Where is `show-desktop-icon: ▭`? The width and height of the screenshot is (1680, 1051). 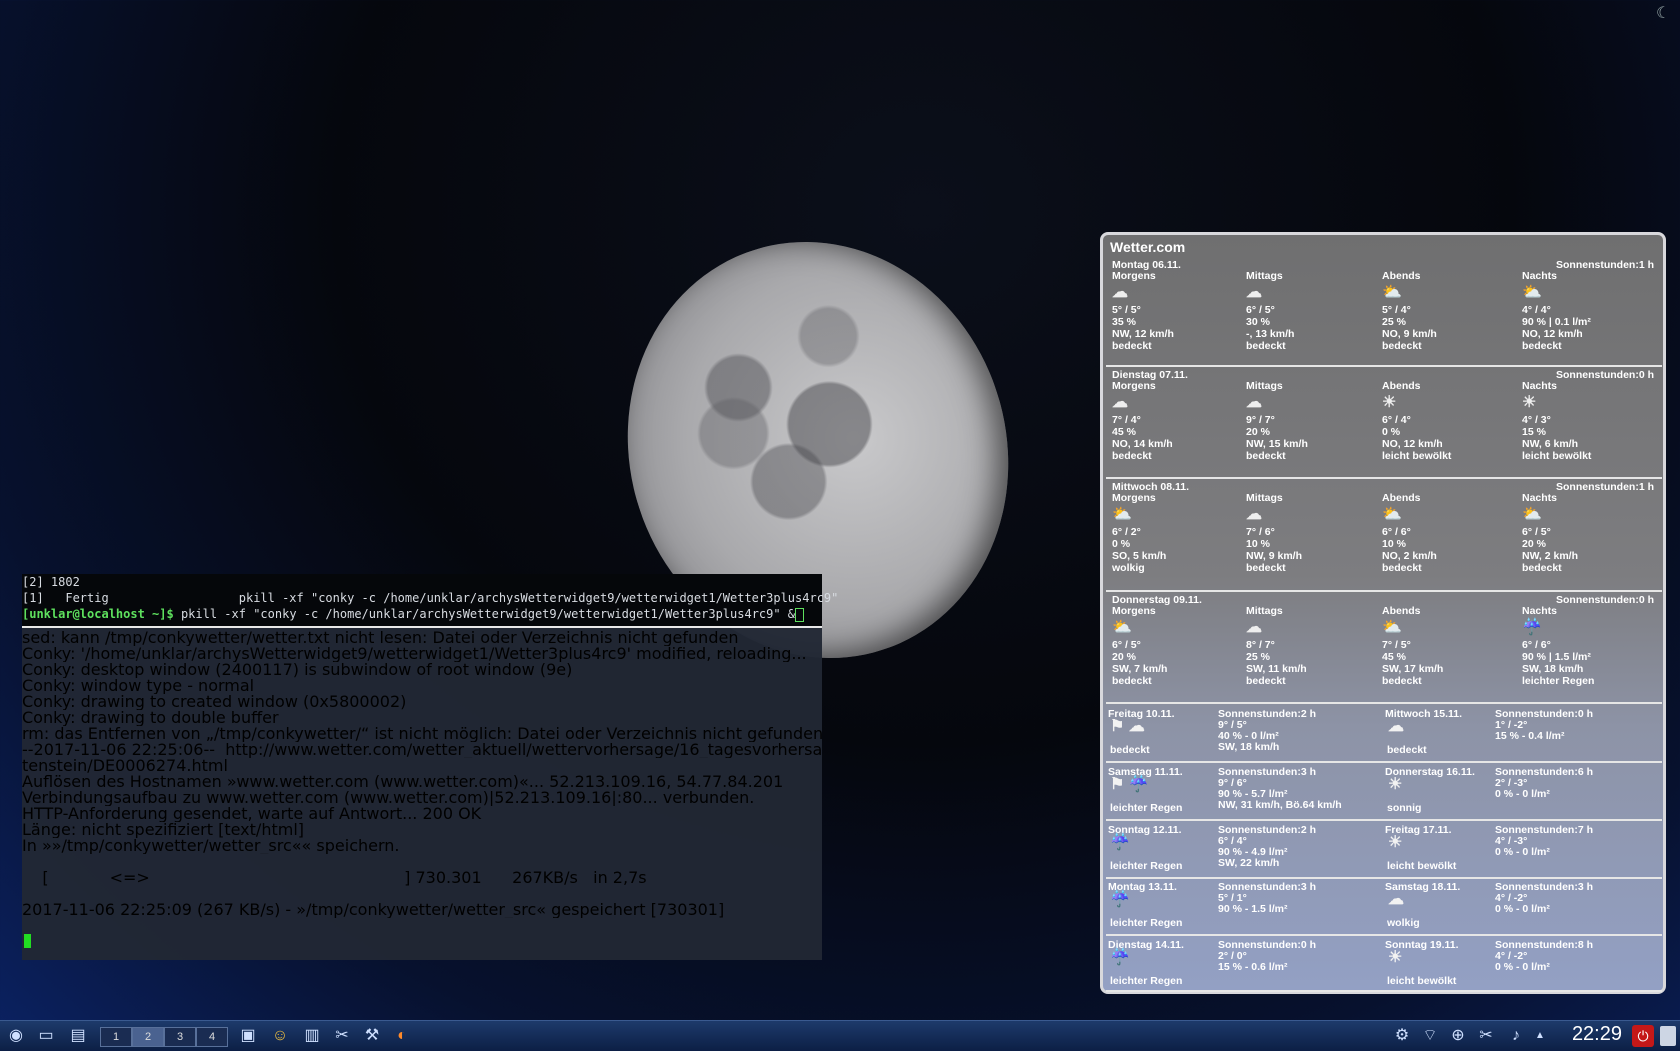 show-desktop-icon: ▭ is located at coordinates (46, 1036).